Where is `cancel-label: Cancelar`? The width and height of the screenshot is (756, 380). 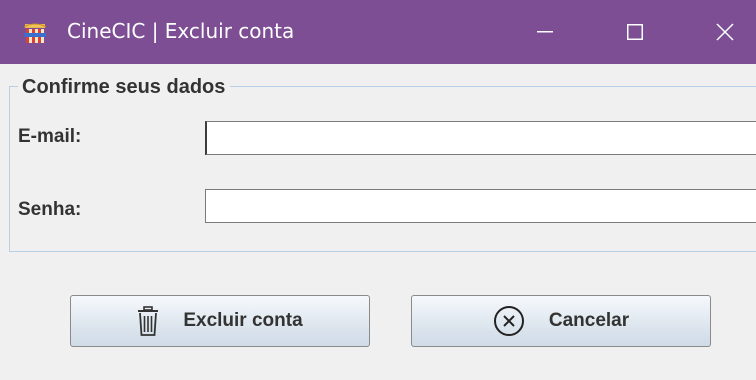 cancel-label: Cancelar is located at coordinates (589, 320).